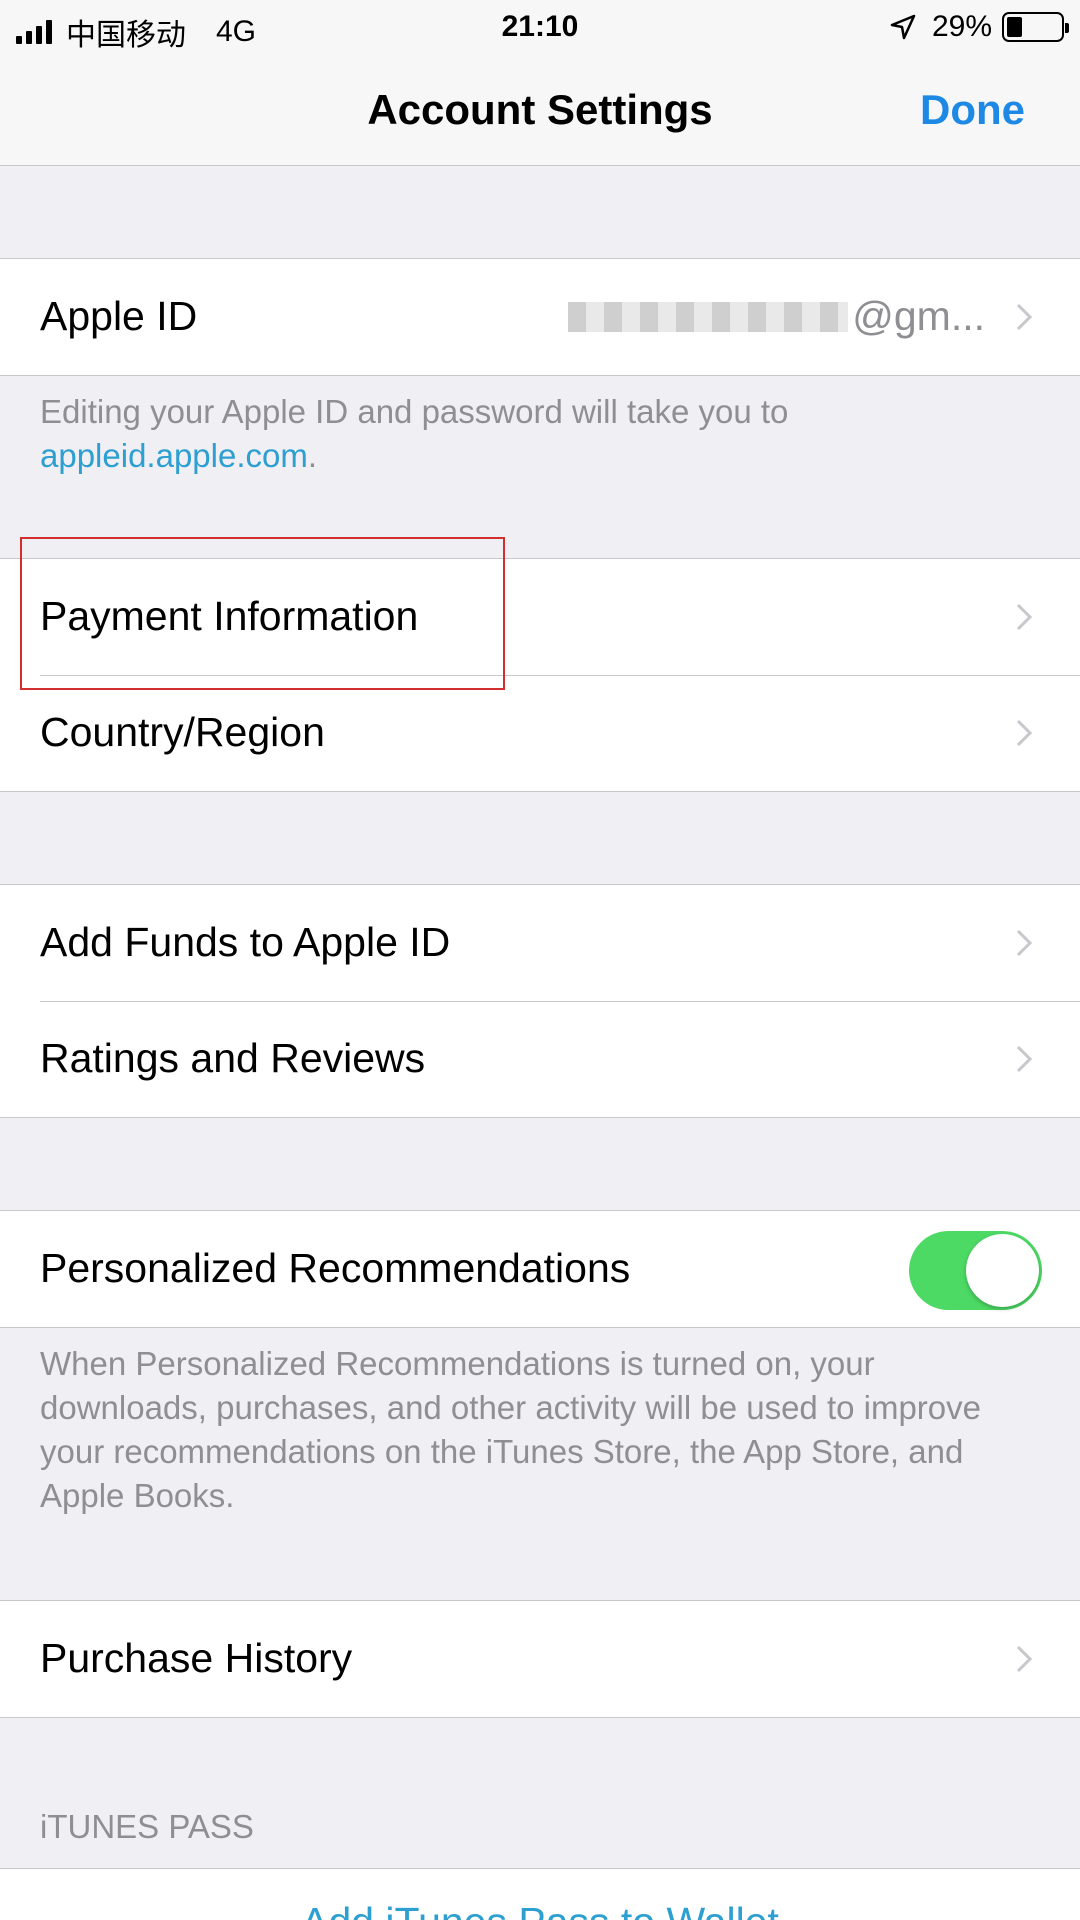  I want to click on itunes-pass-group: Add iTunes Pass to Wallet, so click(540, 1894).